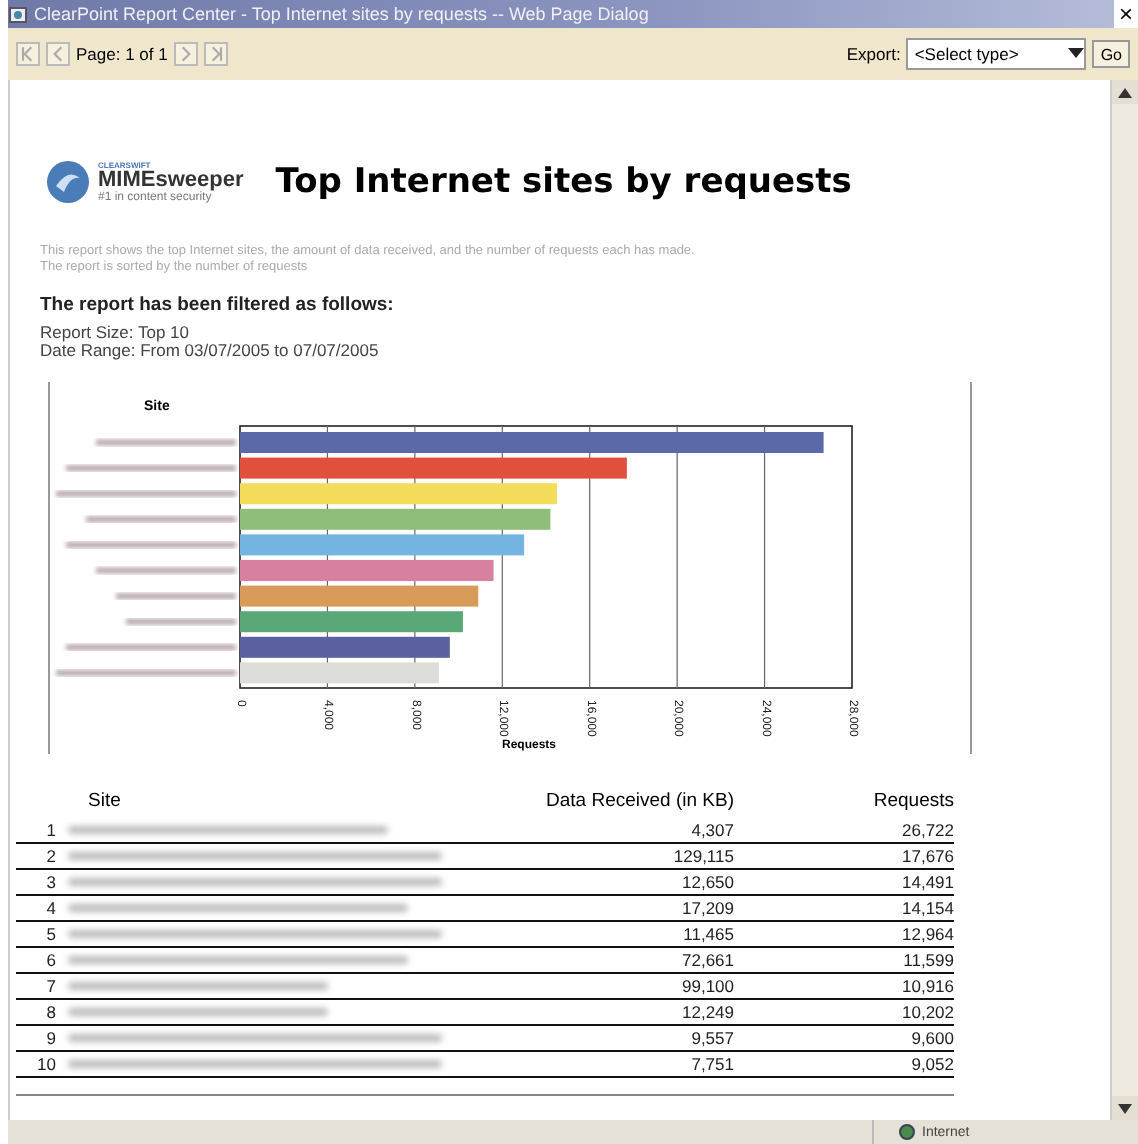  Describe the element at coordinates (51, 985) in the screenshot. I see `rank-cell-text: 7` at that location.